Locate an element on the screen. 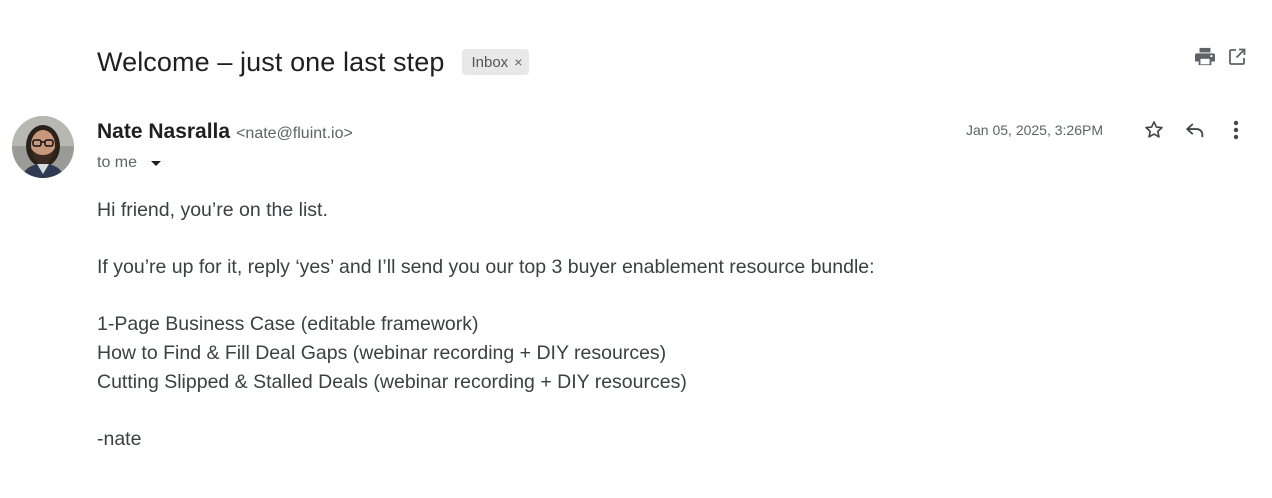  remove-label-button: × is located at coordinates (518, 62).